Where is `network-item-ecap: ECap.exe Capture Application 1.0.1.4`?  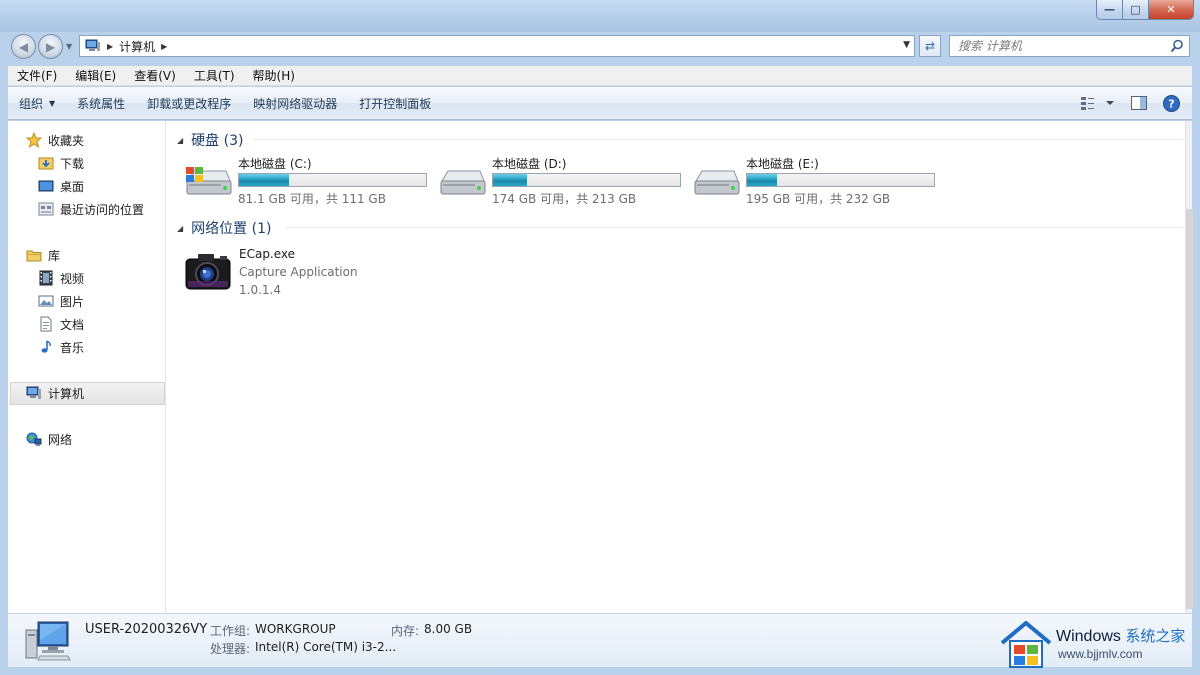
network-item-ecap: ECap.exe Capture Application 1.0.1.4 is located at coordinates (309, 275).